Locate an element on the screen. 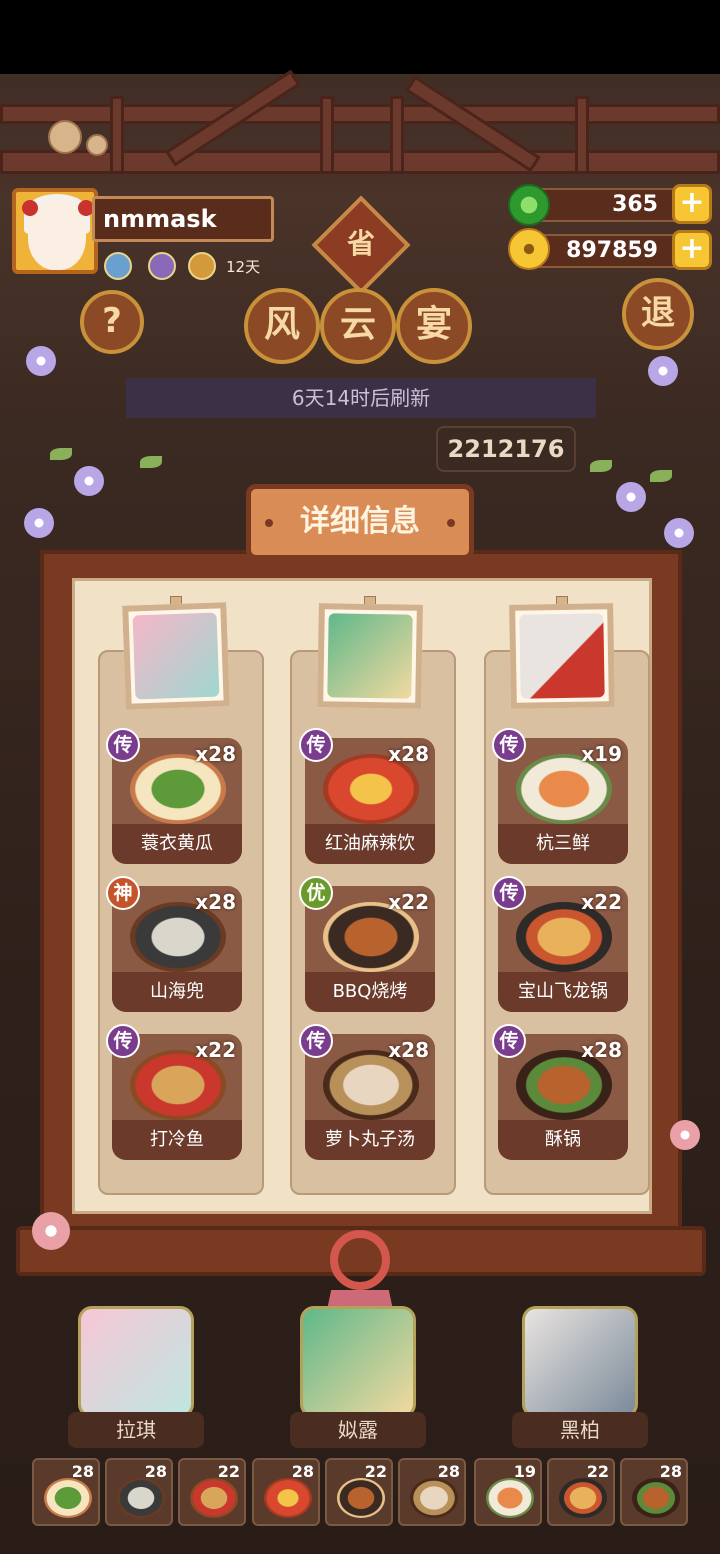  days-counter: 12天 is located at coordinates (243, 267).